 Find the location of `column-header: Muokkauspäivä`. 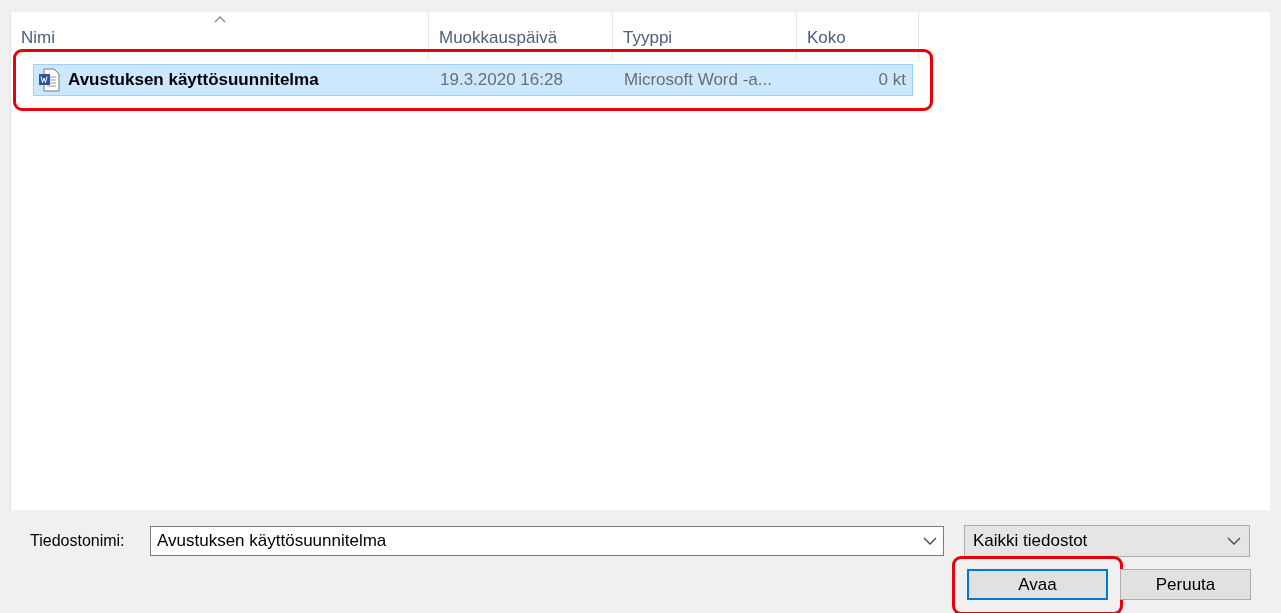

column-header: Muokkauspäivä is located at coordinates (521, 36).